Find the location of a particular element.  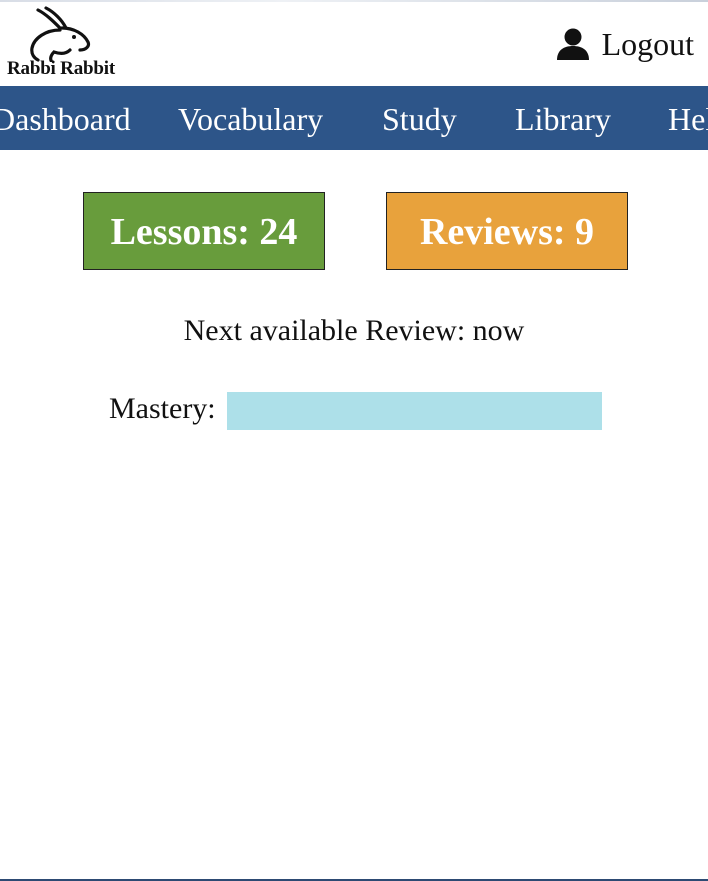

nav-item-help: Help is located at coordinates (688, 118).